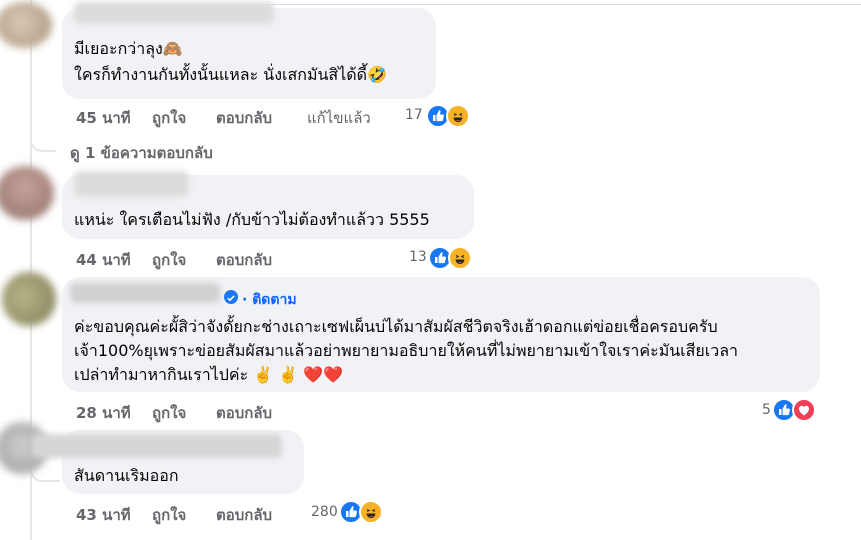 The width and height of the screenshot is (861, 540). Describe the element at coordinates (209, 374) in the screenshot. I see `comment-text-line: เปล่าทำมาหากินเราไปค่ะ ✌️ ✌️ ❤️❤️` at that location.